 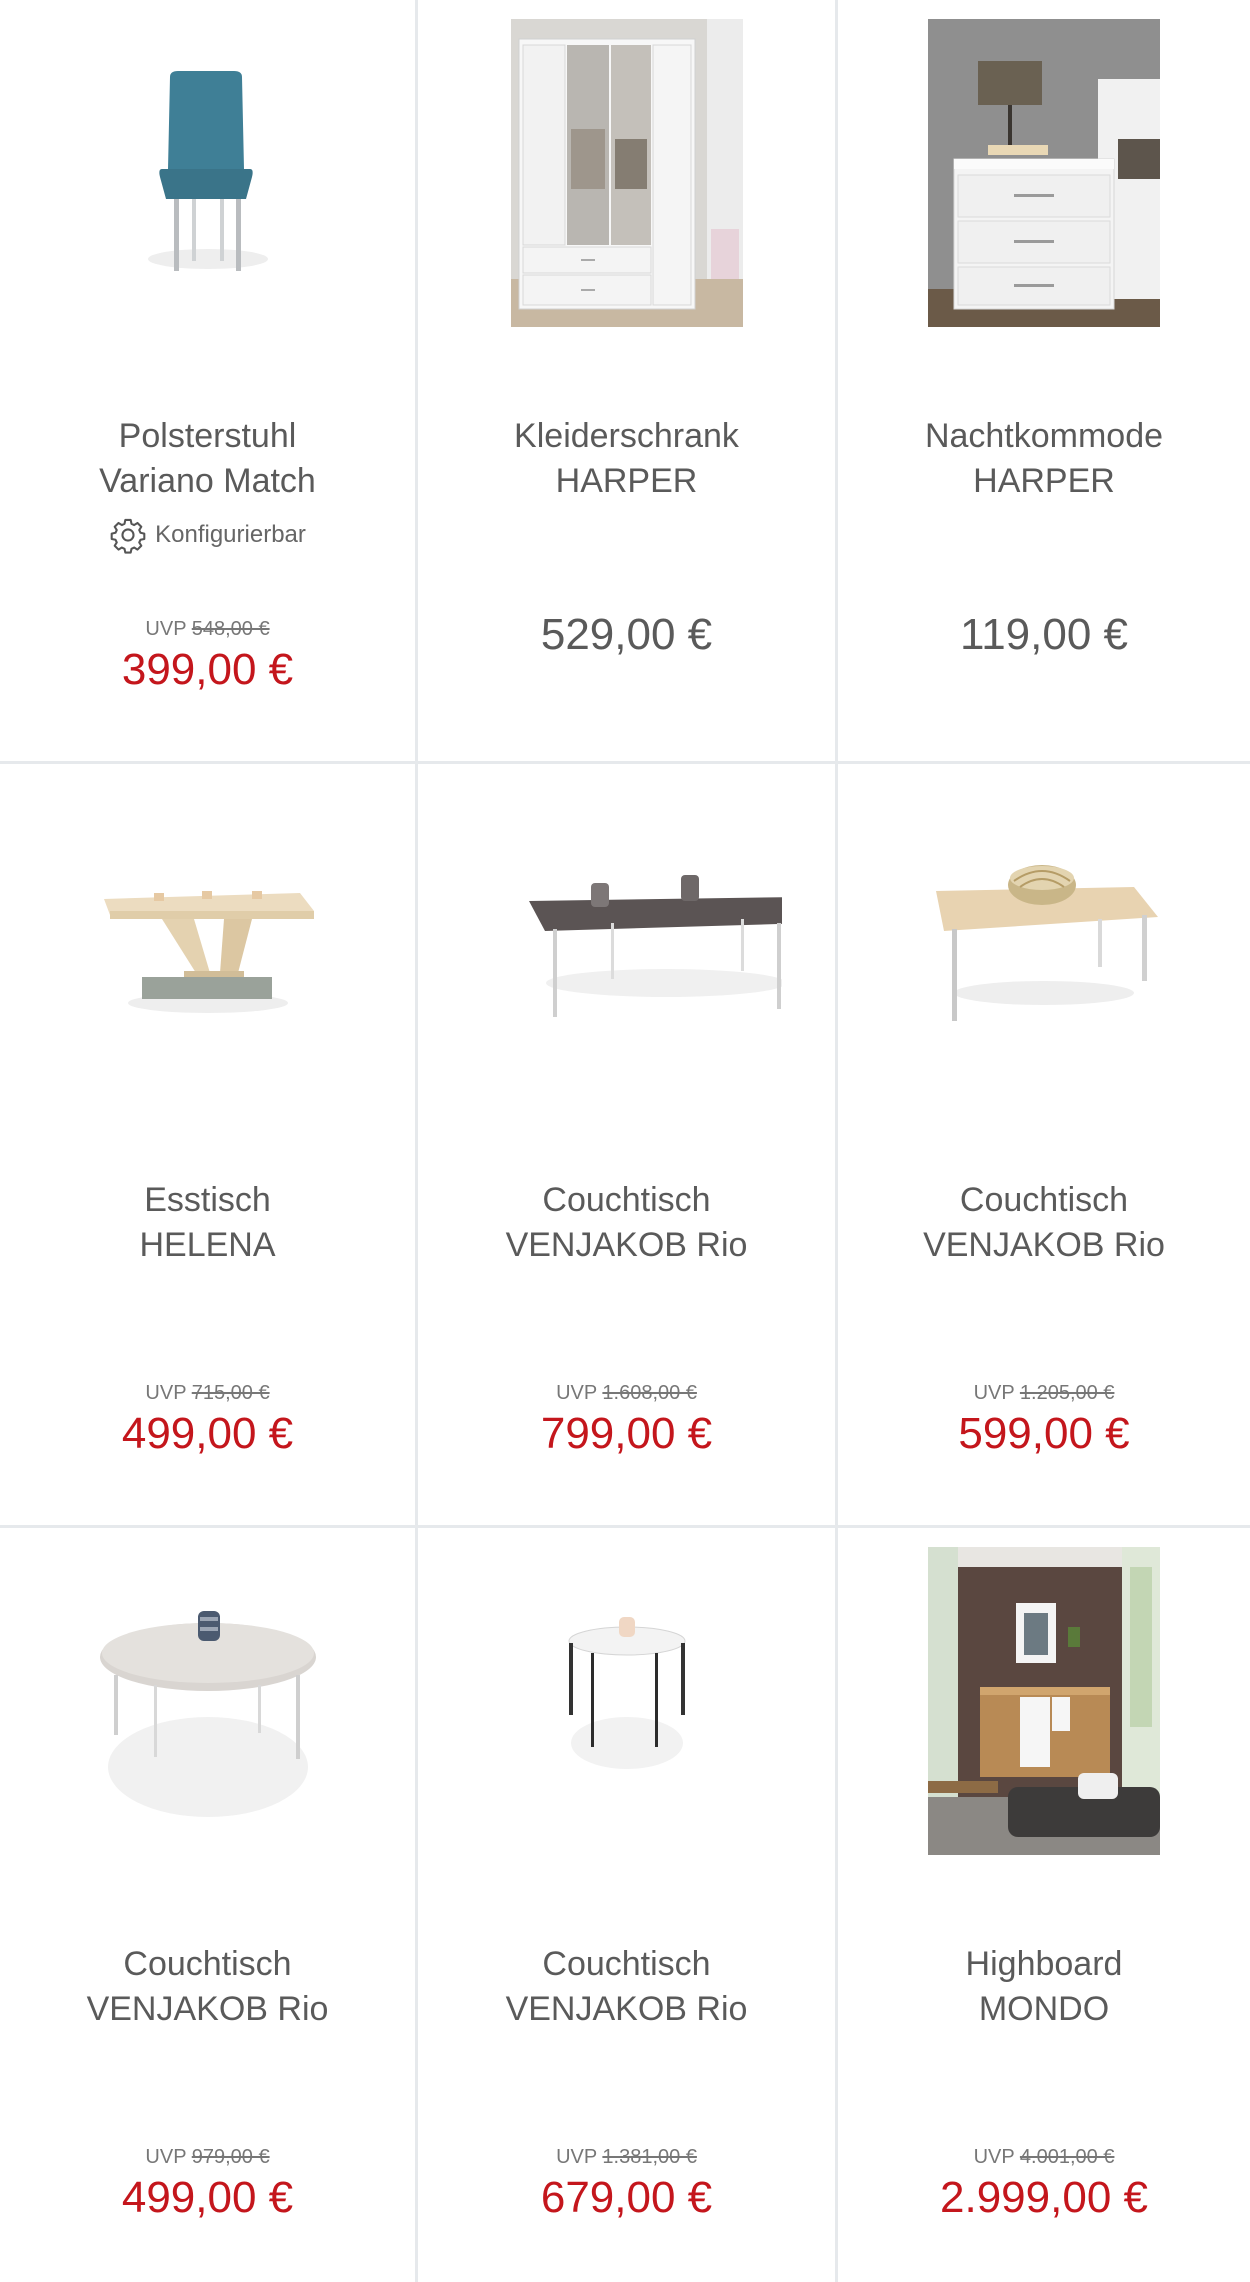 I want to click on sale-price: 799,00 €, so click(x=626, y=1433).